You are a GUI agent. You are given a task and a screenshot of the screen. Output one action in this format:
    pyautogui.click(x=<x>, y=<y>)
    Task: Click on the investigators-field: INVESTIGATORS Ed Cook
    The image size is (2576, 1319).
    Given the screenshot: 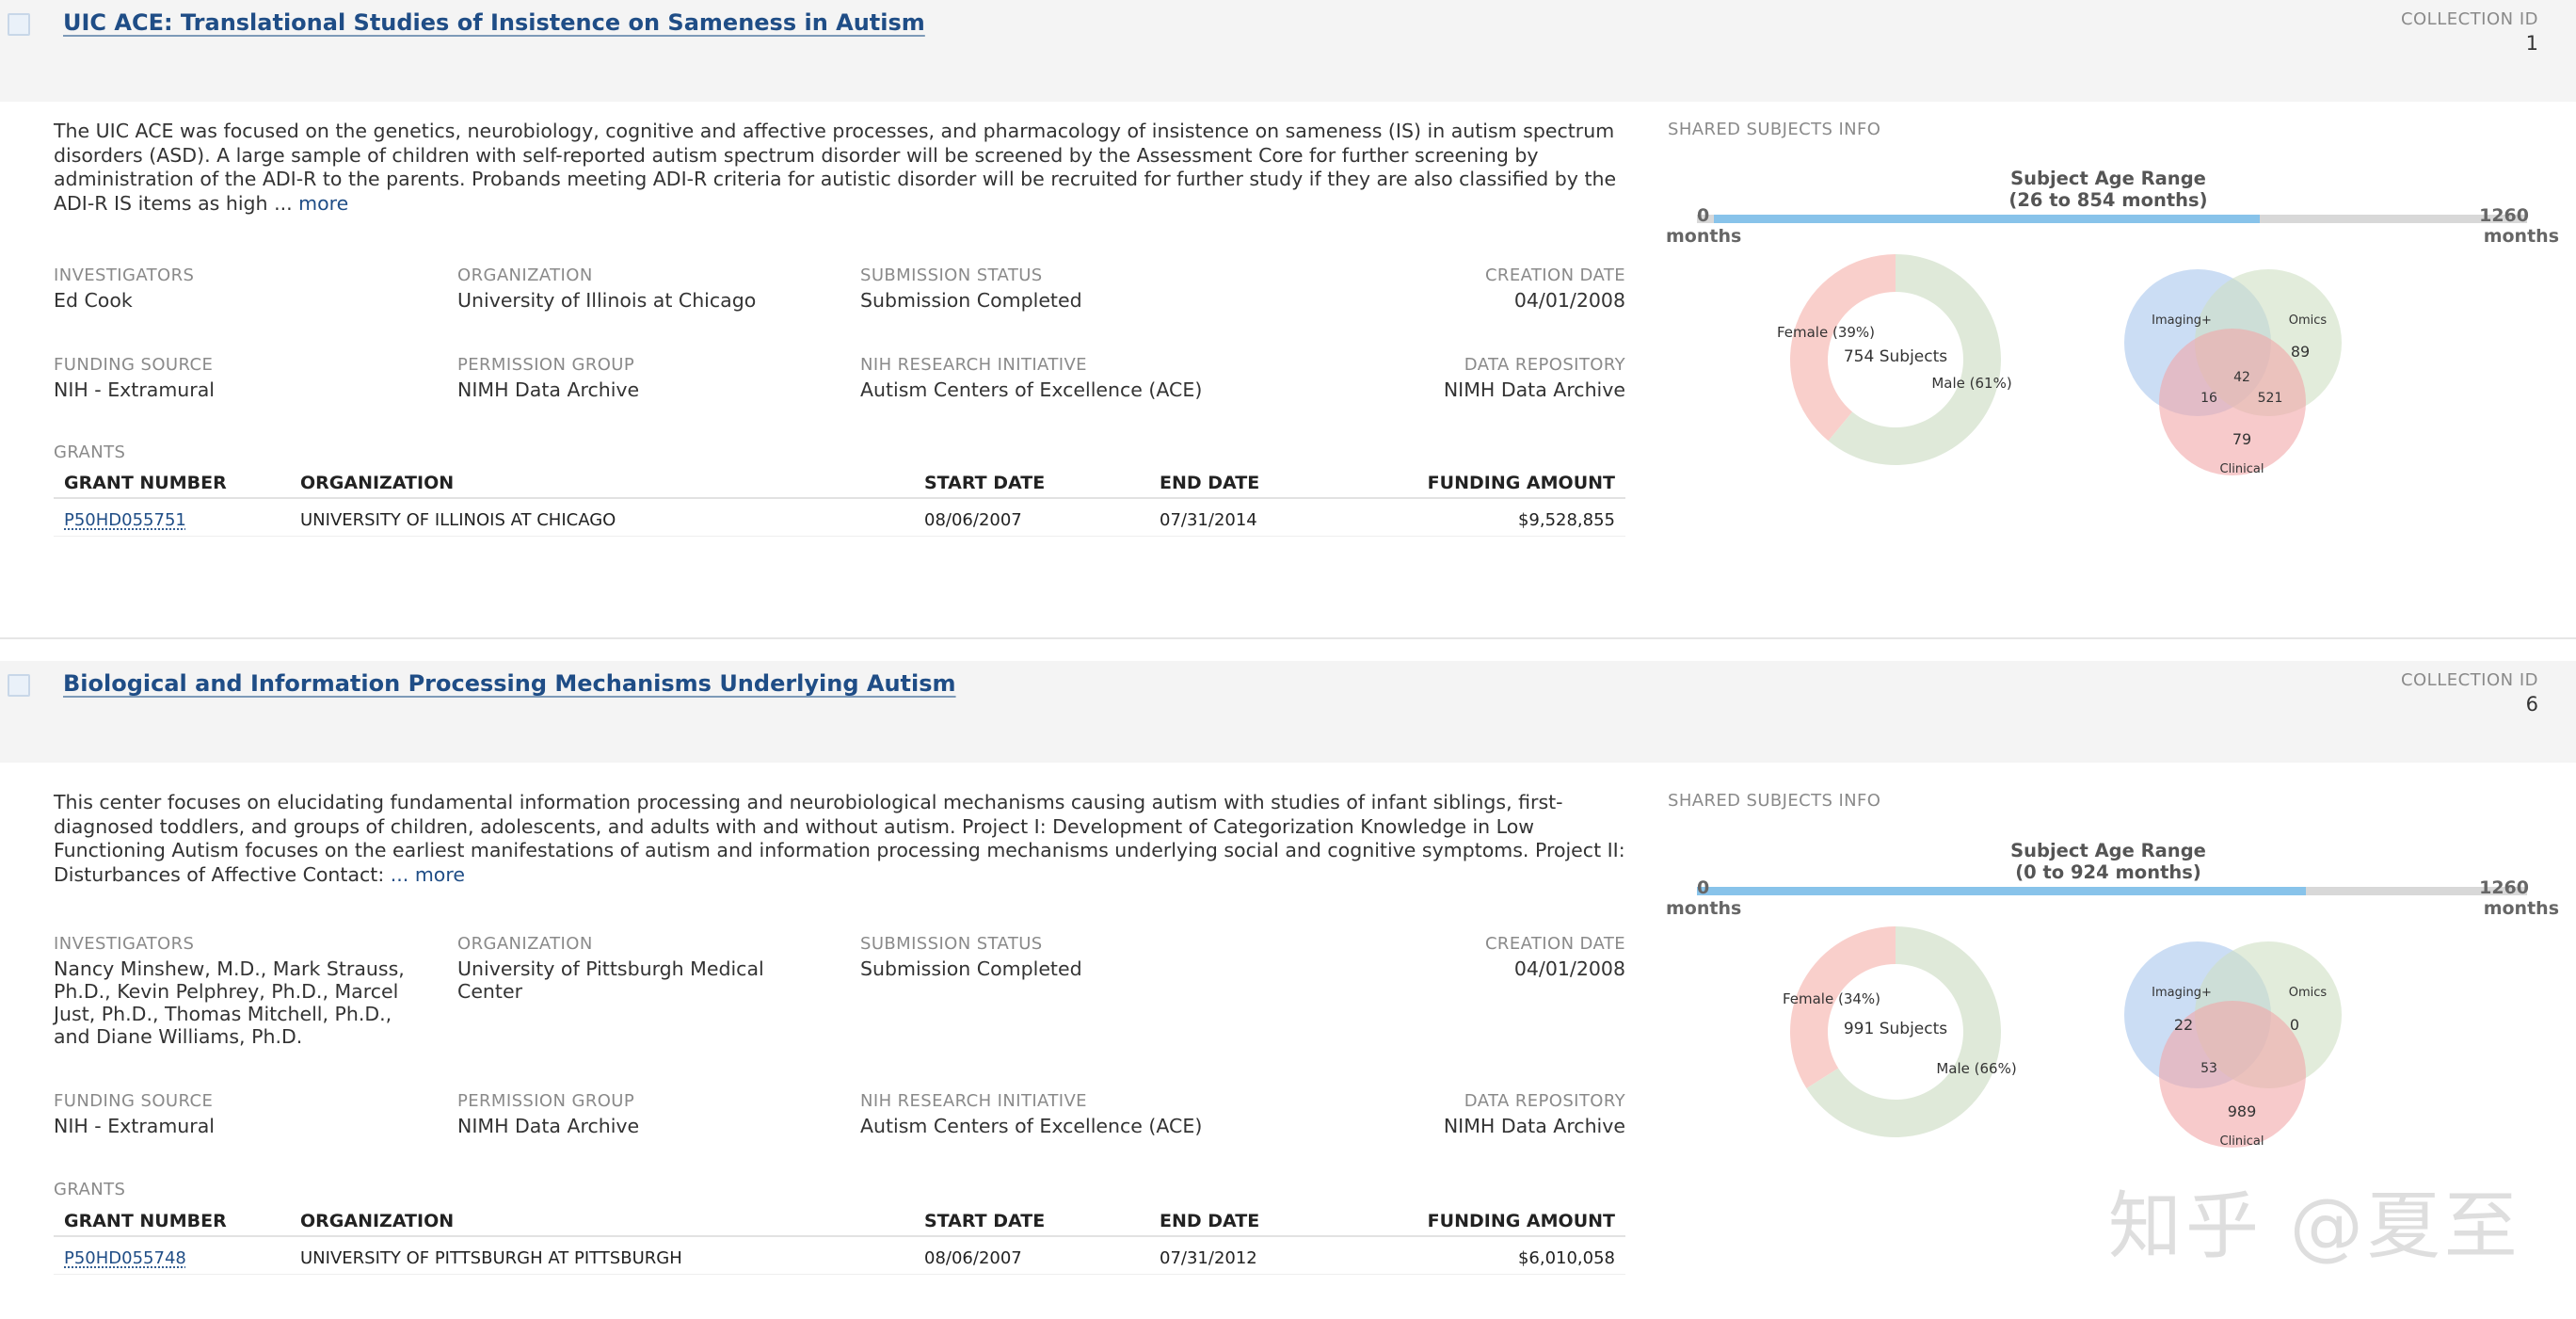 What is the action you would take?
    pyautogui.click(x=237, y=288)
    